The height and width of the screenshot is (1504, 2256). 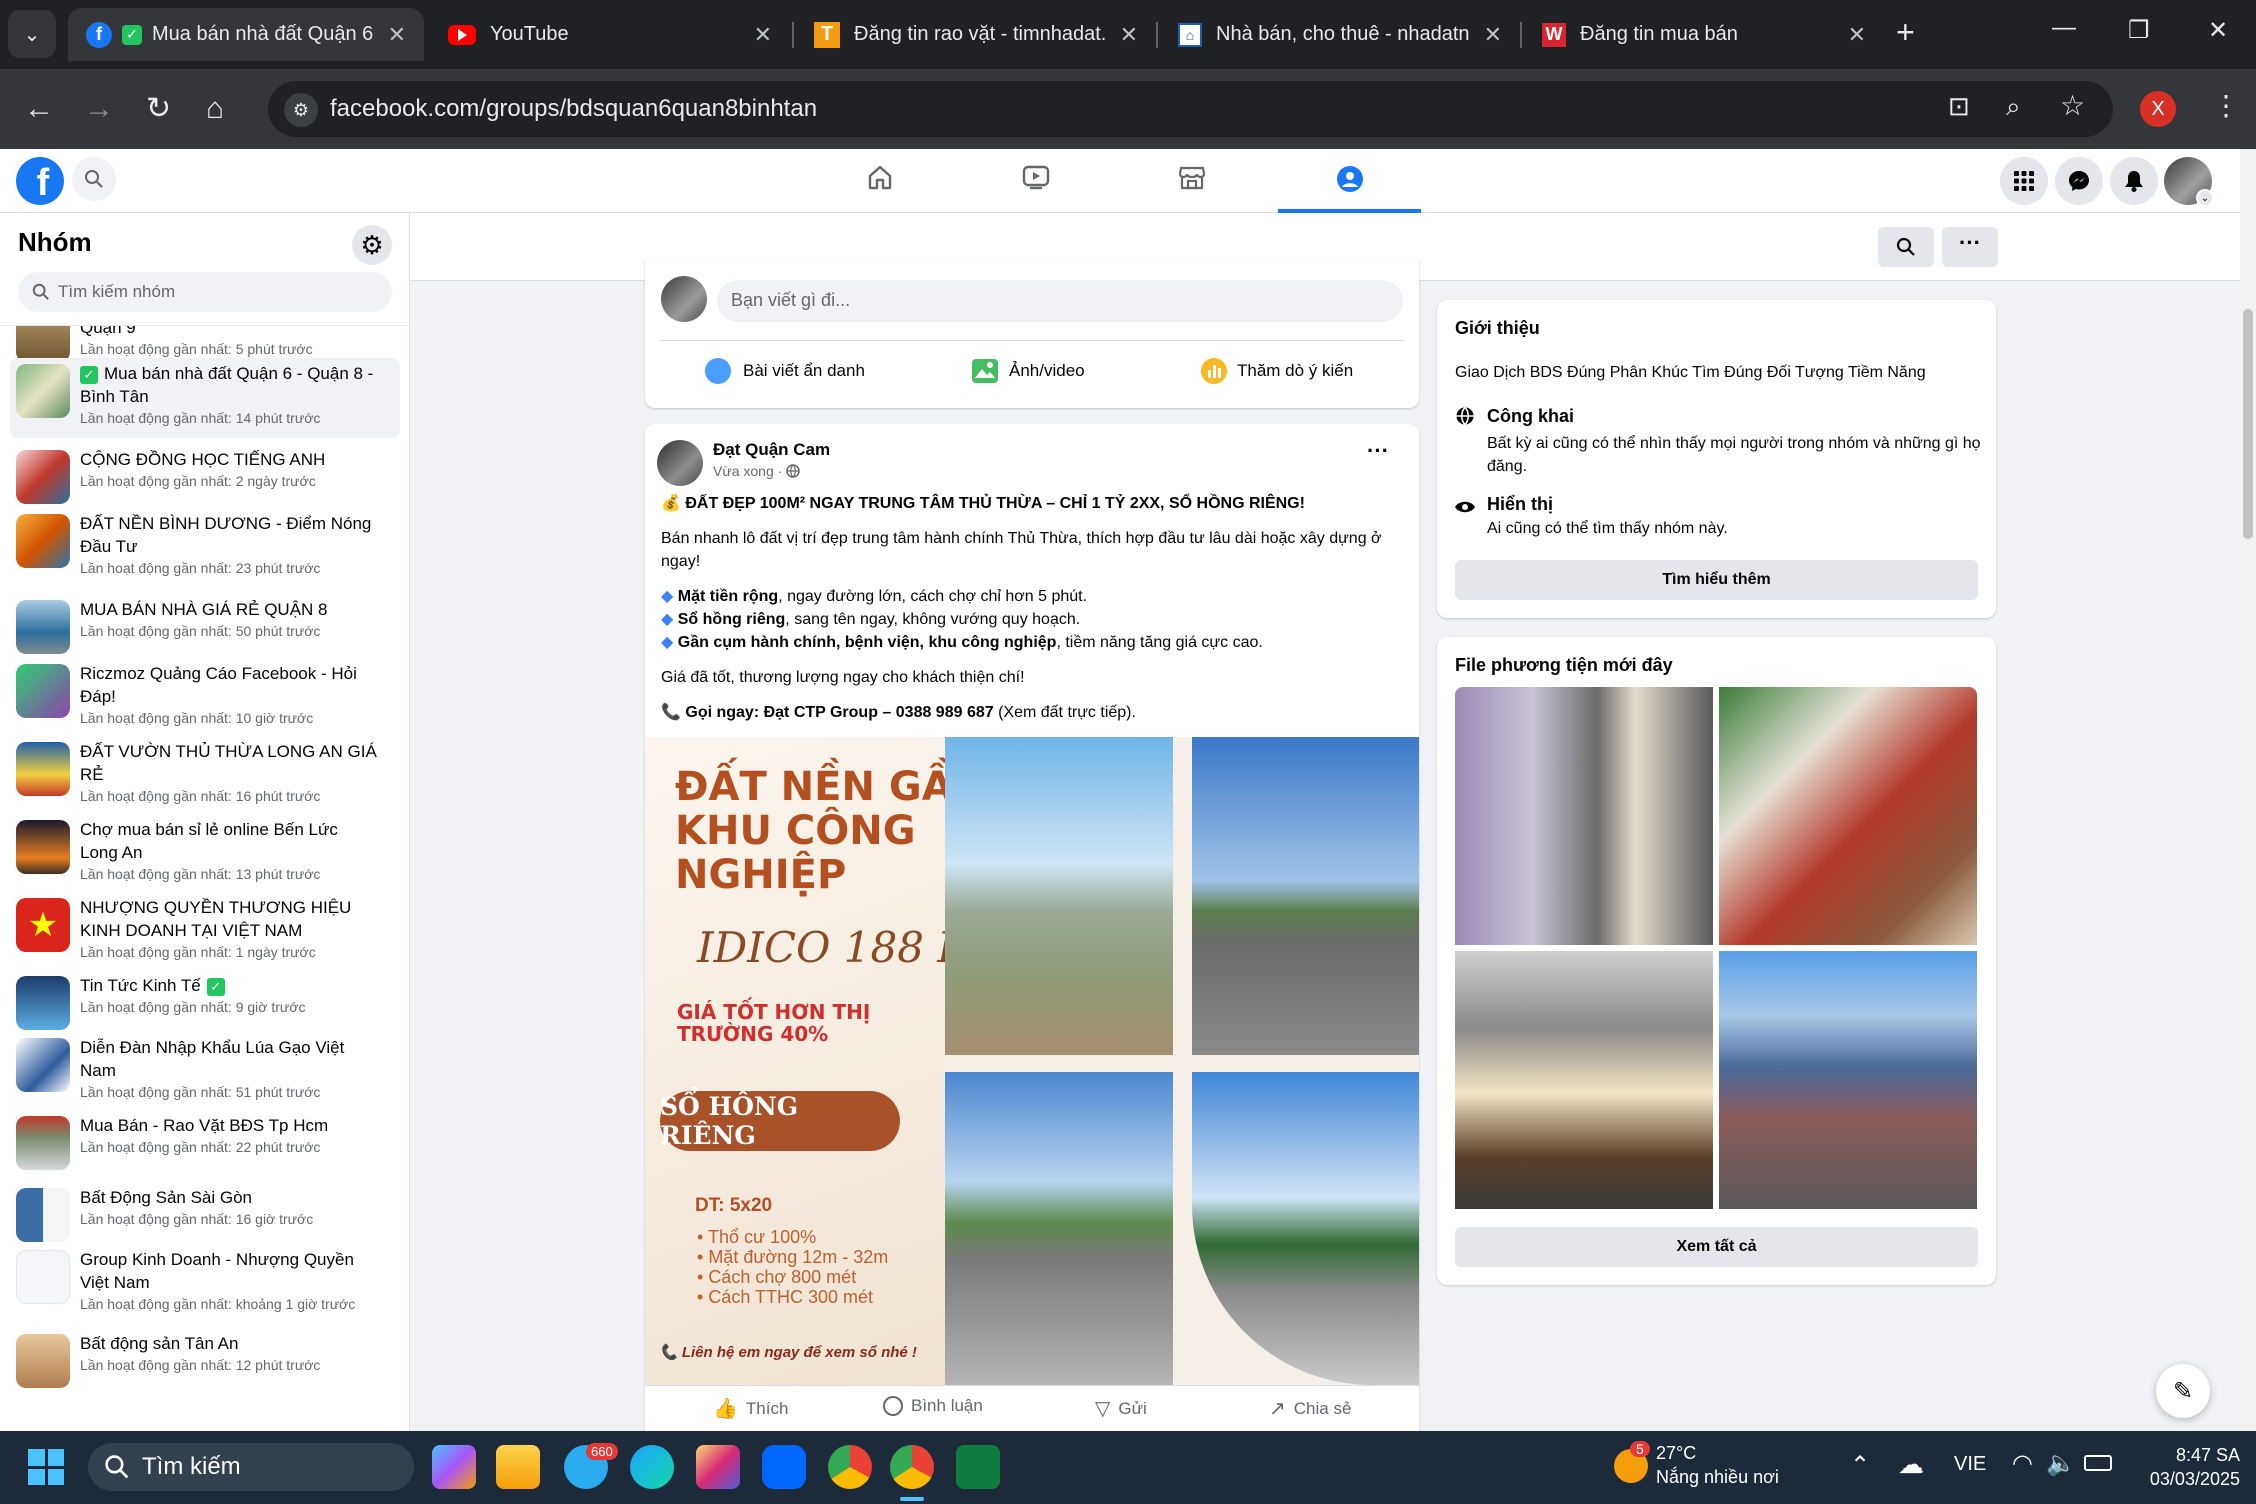 What do you see at coordinates (610, 34) in the screenshot?
I see `tab-youtube: YouTube ✕` at bounding box center [610, 34].